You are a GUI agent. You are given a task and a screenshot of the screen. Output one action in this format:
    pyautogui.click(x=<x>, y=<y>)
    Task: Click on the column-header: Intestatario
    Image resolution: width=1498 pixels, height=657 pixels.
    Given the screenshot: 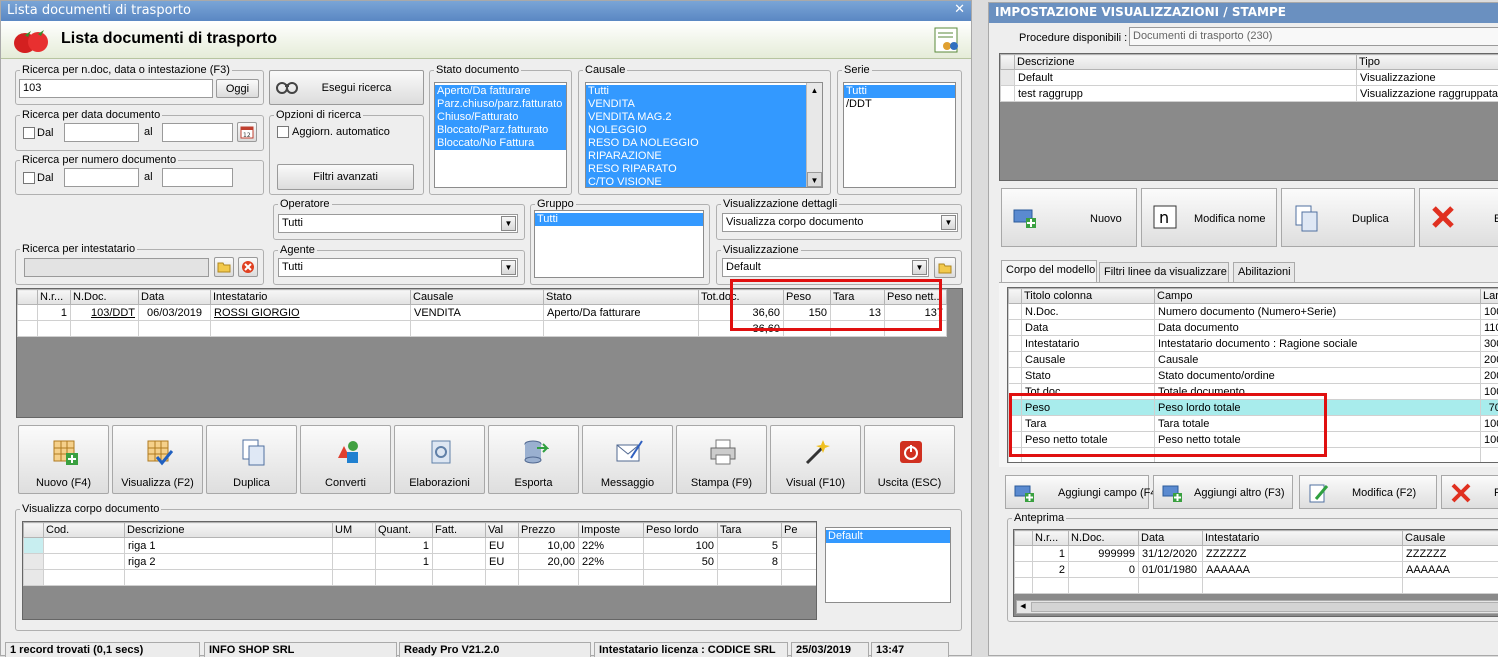 What is the action you would take?
    pyautogui.click(x=311, y=297)
    